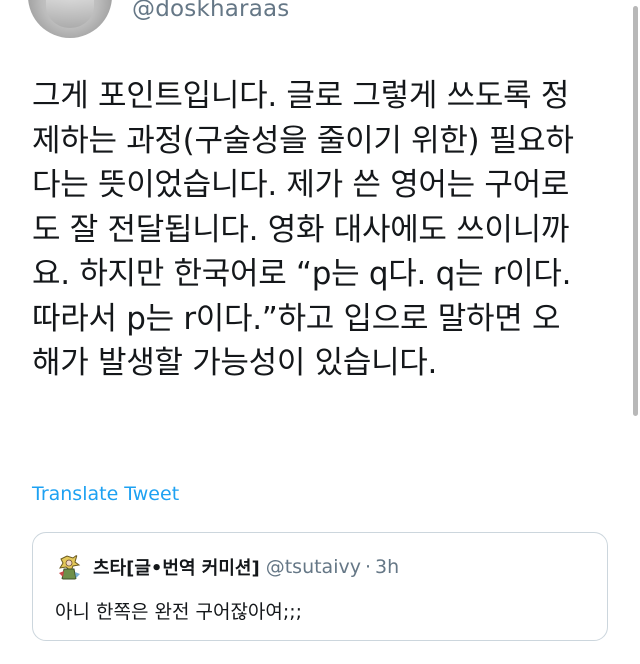  Describe the element at coordinates (179, 612) in the screenshot. I see `quoted-tweet-text: 아니 한쪽은 완전 구어잖아여;;;` at that location.